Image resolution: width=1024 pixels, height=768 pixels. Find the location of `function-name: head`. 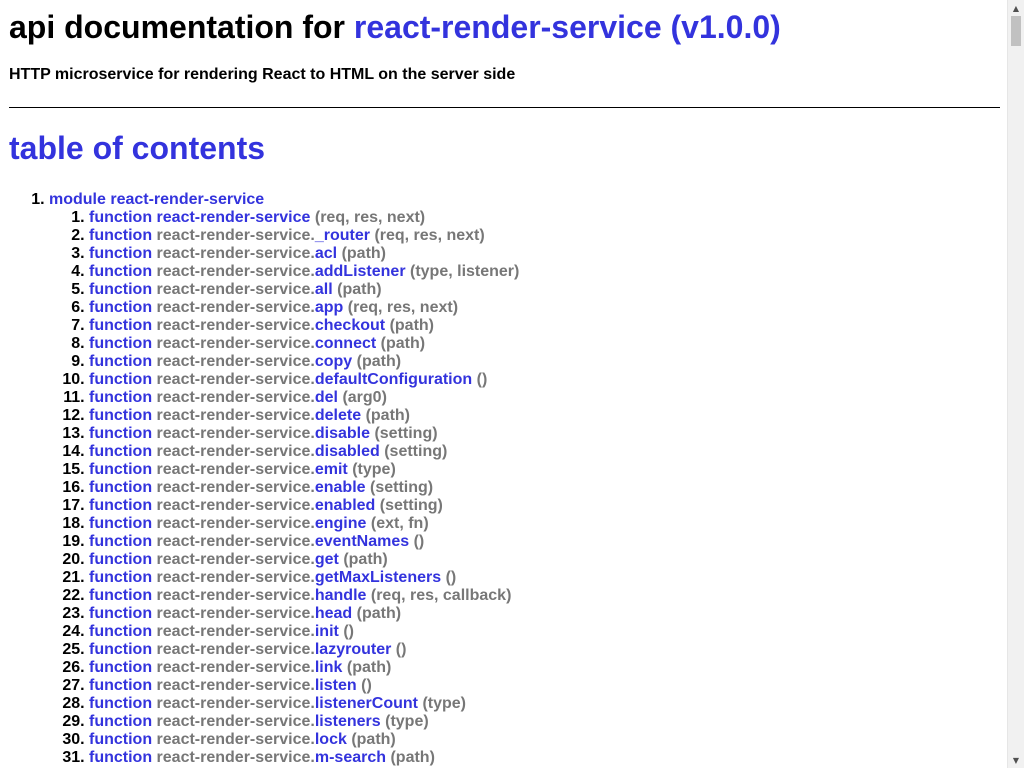

function-name: head is located at coordinates (333, 613).